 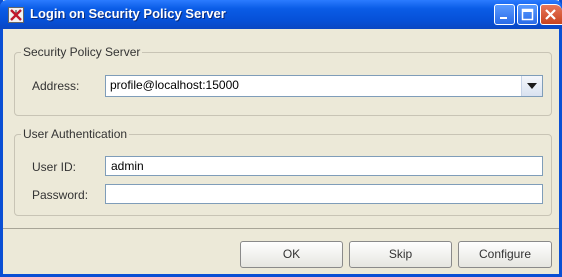 I want to click on close-button, so click(x=551, y=14).